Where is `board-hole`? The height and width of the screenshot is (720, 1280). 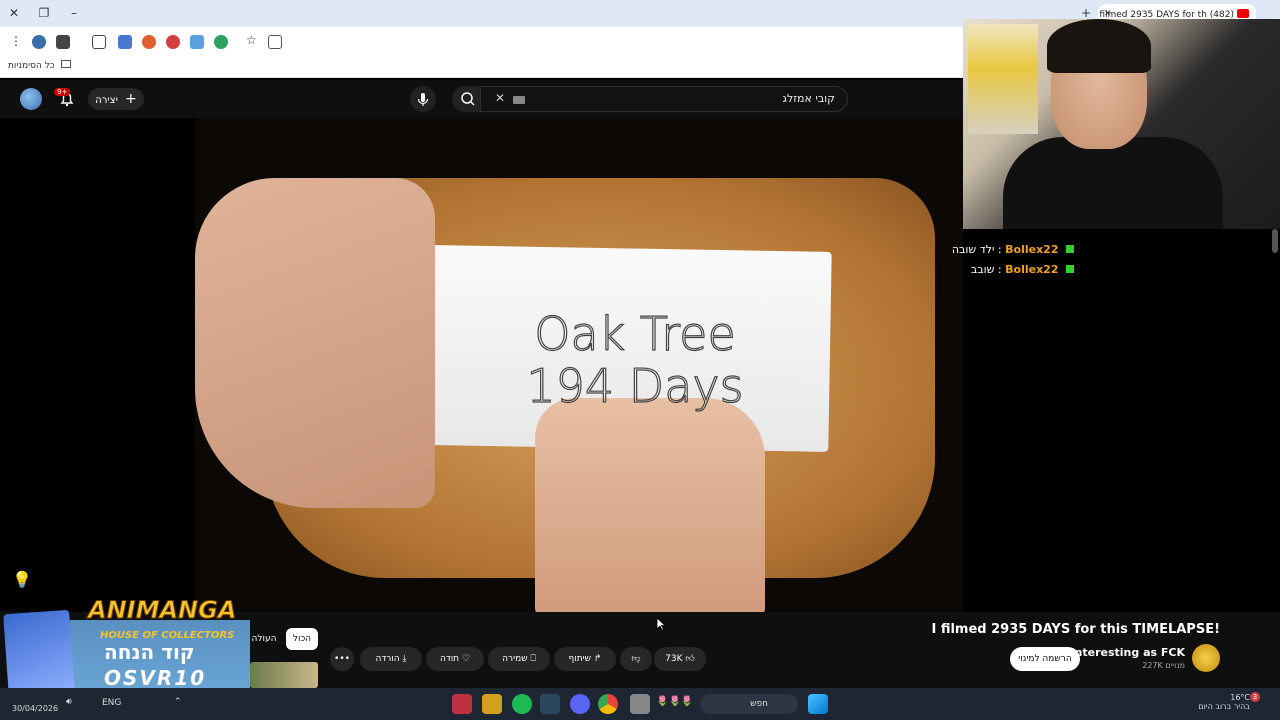
board-hole is located at coordinates (942, 567).